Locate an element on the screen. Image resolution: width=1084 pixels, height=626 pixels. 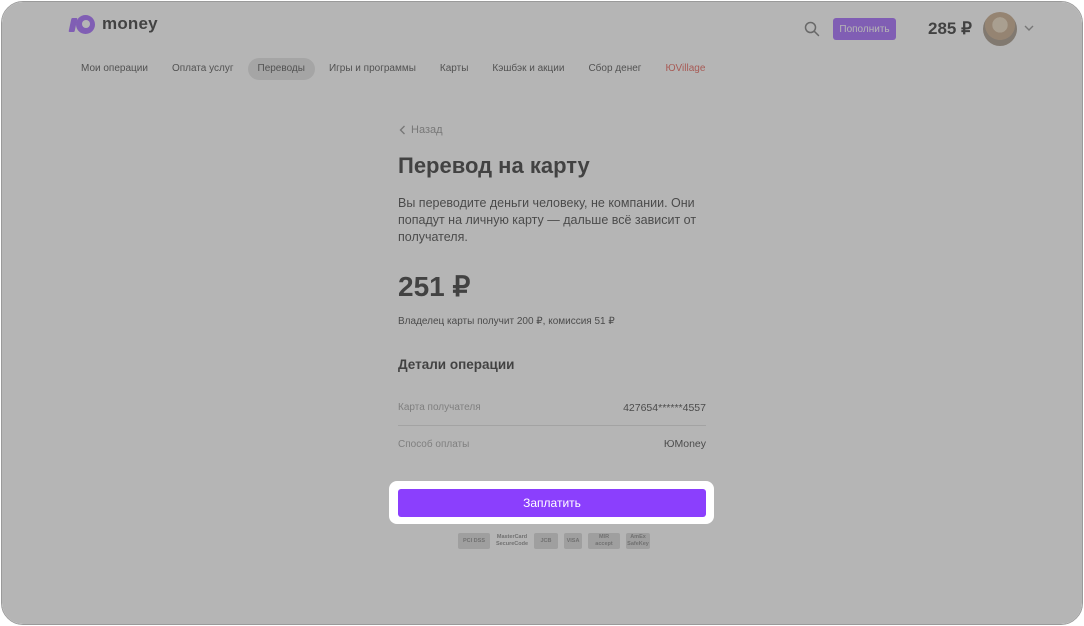
transfer-amount: 251 ₽ is located at coordinates (434, 286).